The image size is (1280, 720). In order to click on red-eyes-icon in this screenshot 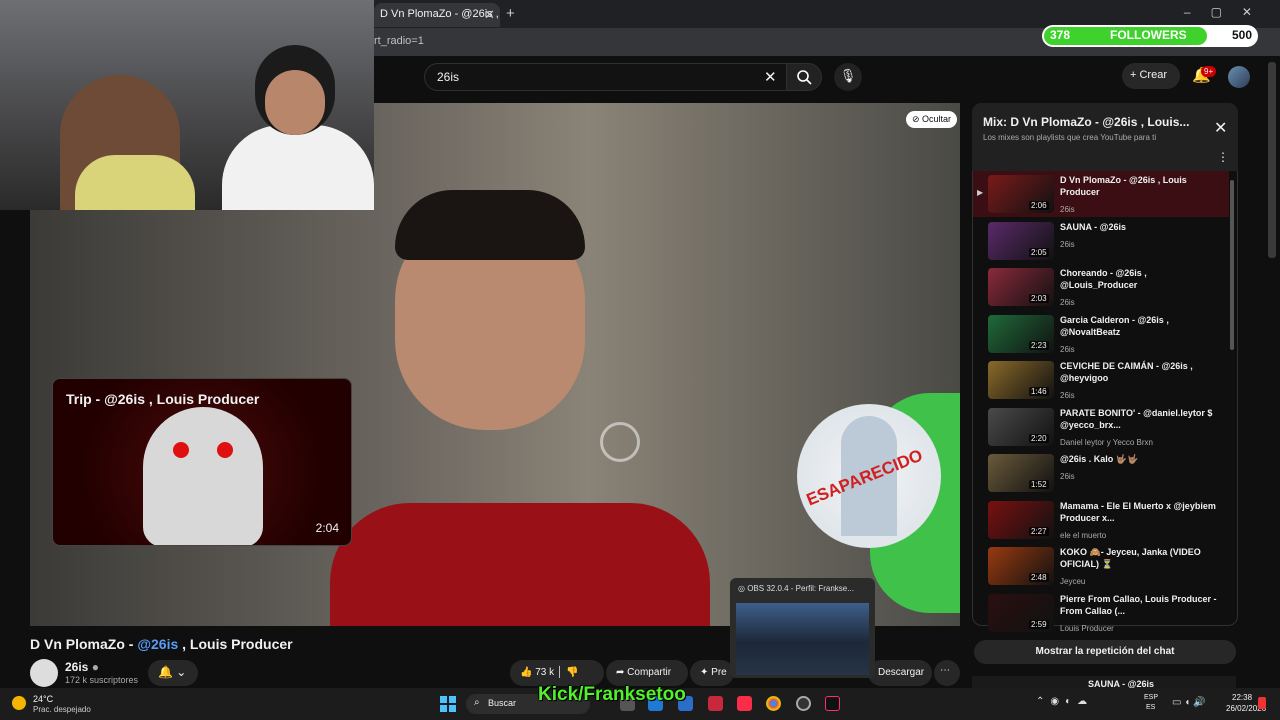, I will do `click(203, 450)`.